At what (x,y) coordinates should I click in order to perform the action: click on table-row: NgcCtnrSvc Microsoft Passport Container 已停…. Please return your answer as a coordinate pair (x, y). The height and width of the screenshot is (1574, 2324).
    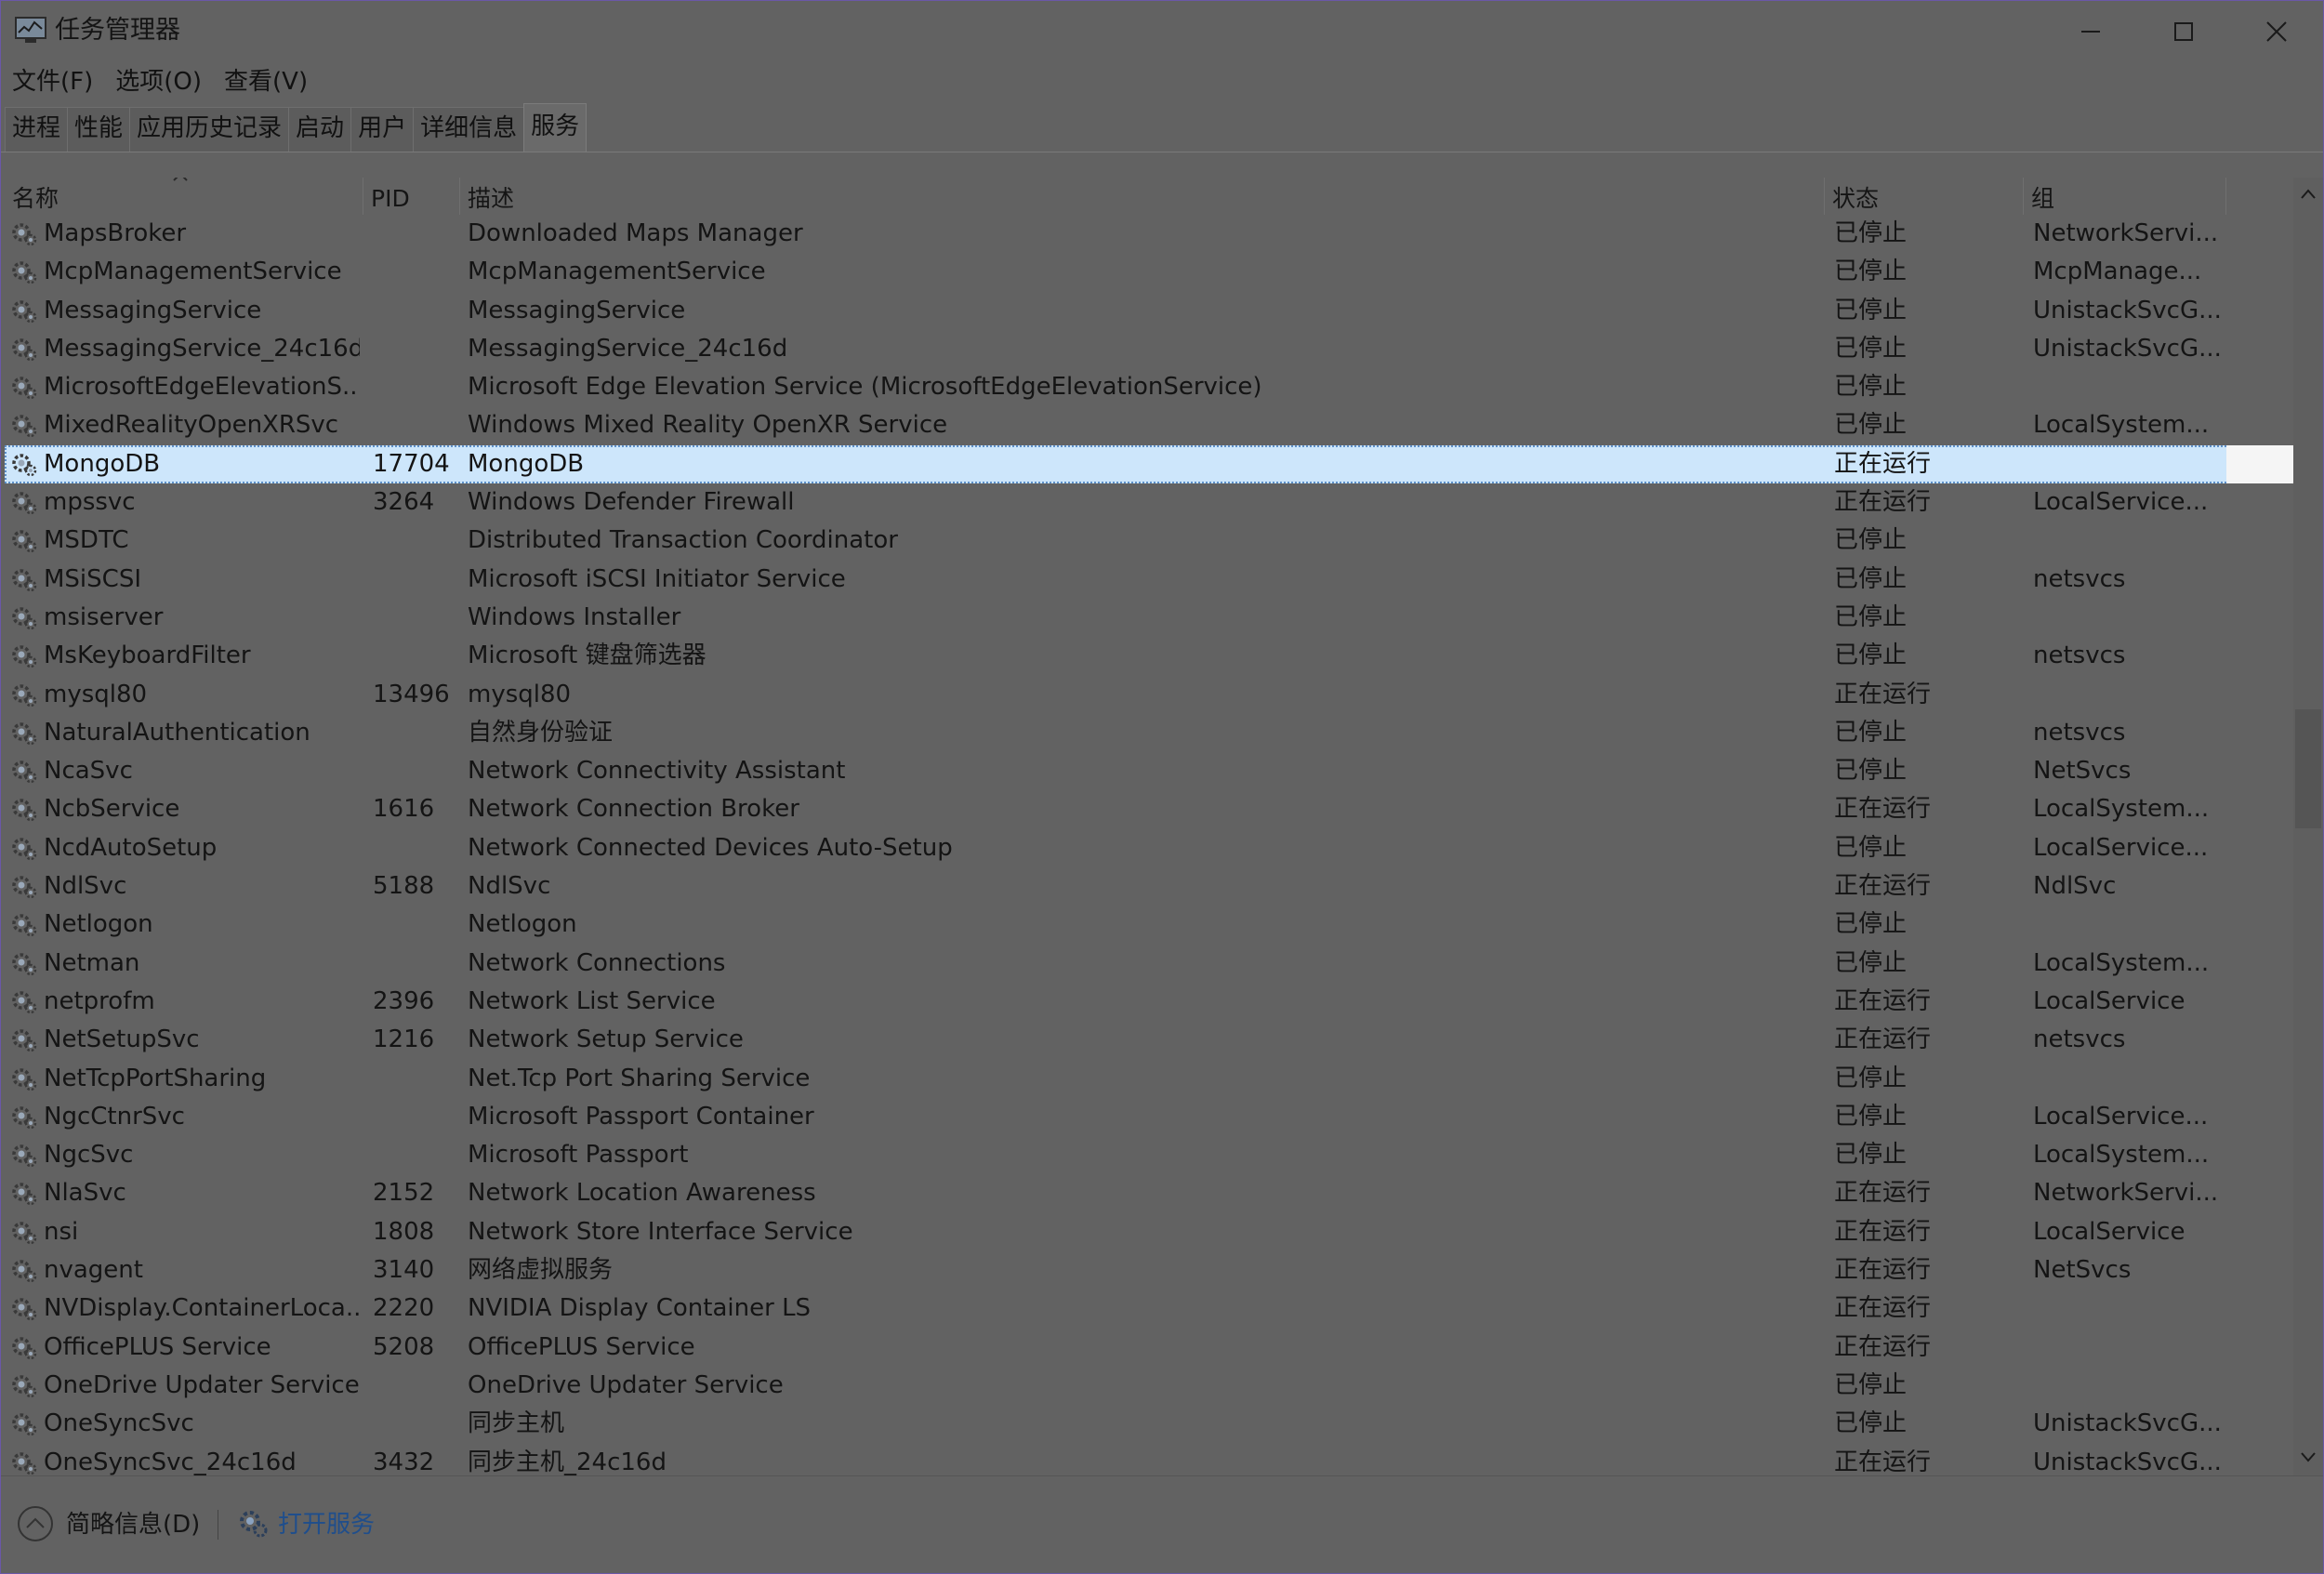
    Looking at the image, I should click on (1149, 1117).